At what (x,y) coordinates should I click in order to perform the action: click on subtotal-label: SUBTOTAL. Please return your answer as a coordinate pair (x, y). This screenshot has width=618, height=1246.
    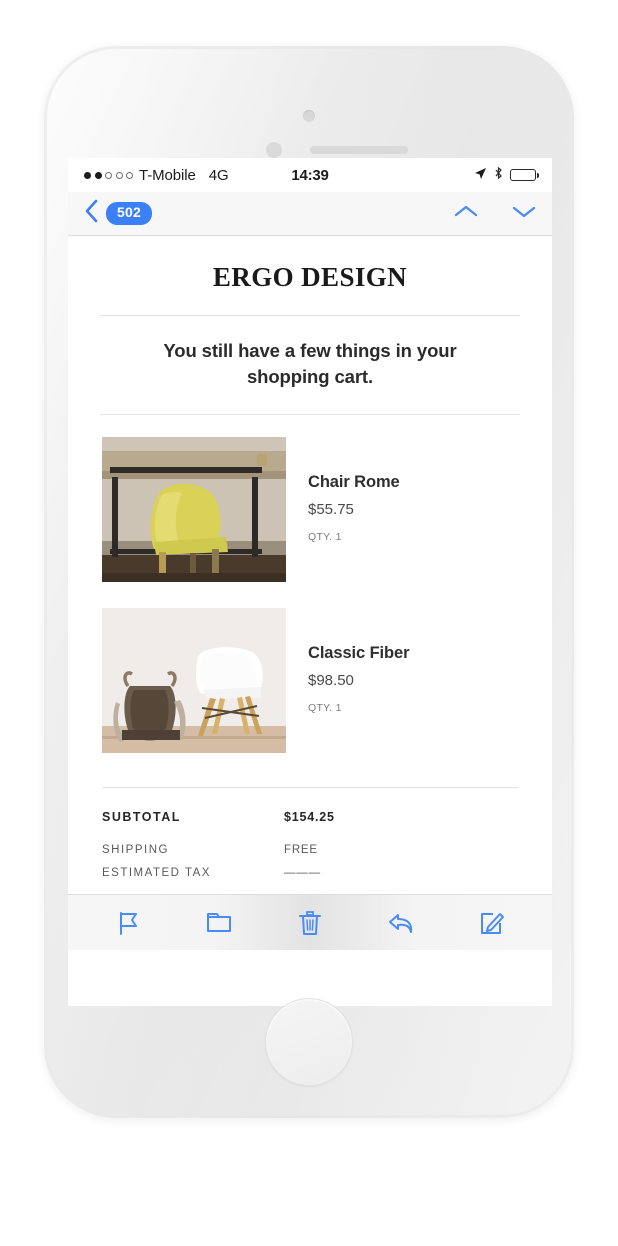
    Looking at the image, I should click on (141, 816).